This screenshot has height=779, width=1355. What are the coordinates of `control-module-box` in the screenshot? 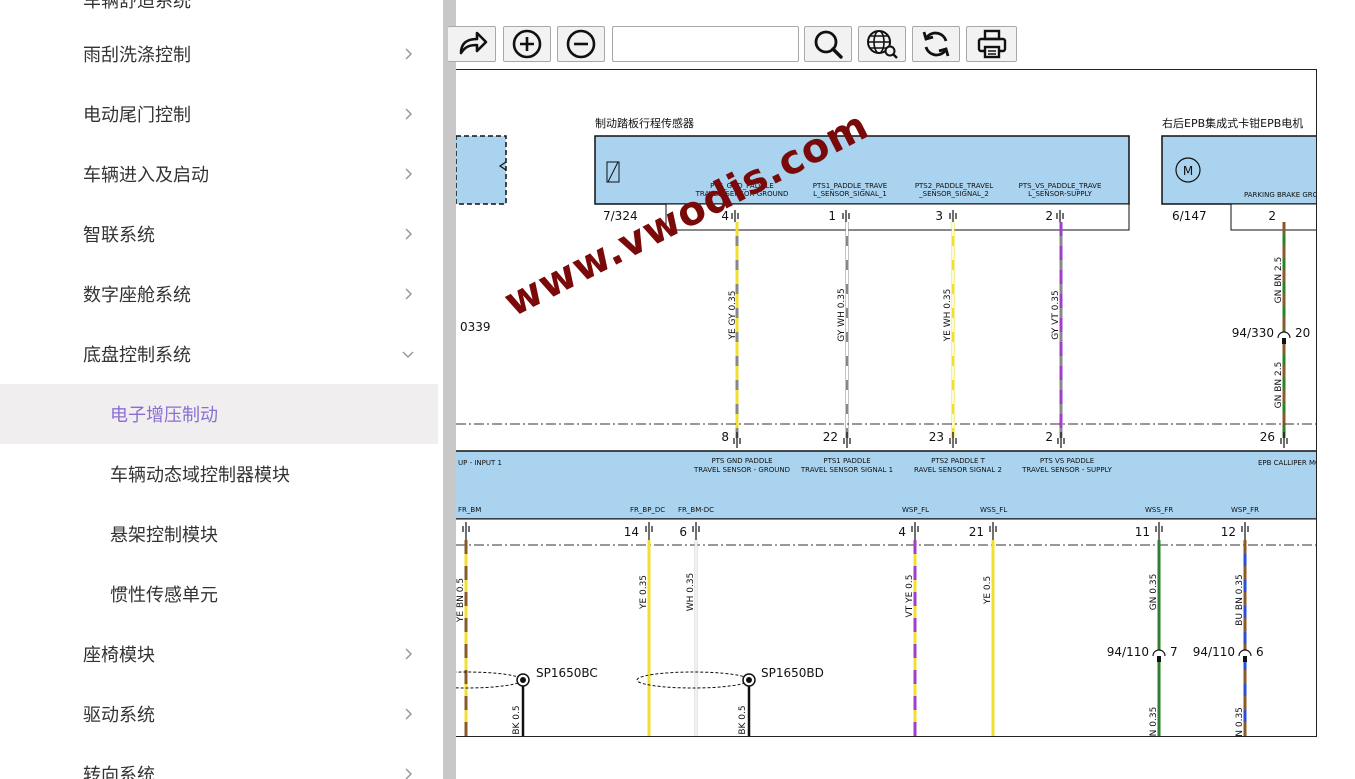 It's located at (886, 485).